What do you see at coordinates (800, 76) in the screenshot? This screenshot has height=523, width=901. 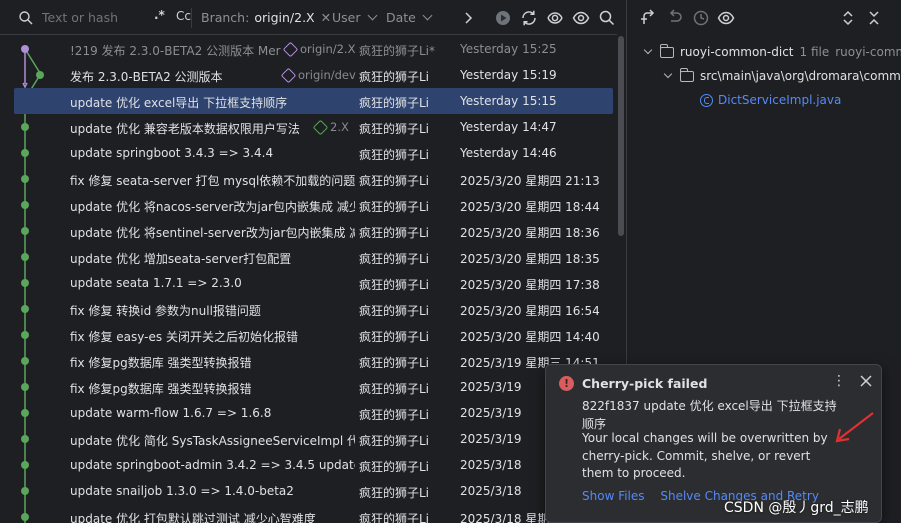 I see `package-path: src\main\java\org\dromara\comm` at bounding box center [800, 76].